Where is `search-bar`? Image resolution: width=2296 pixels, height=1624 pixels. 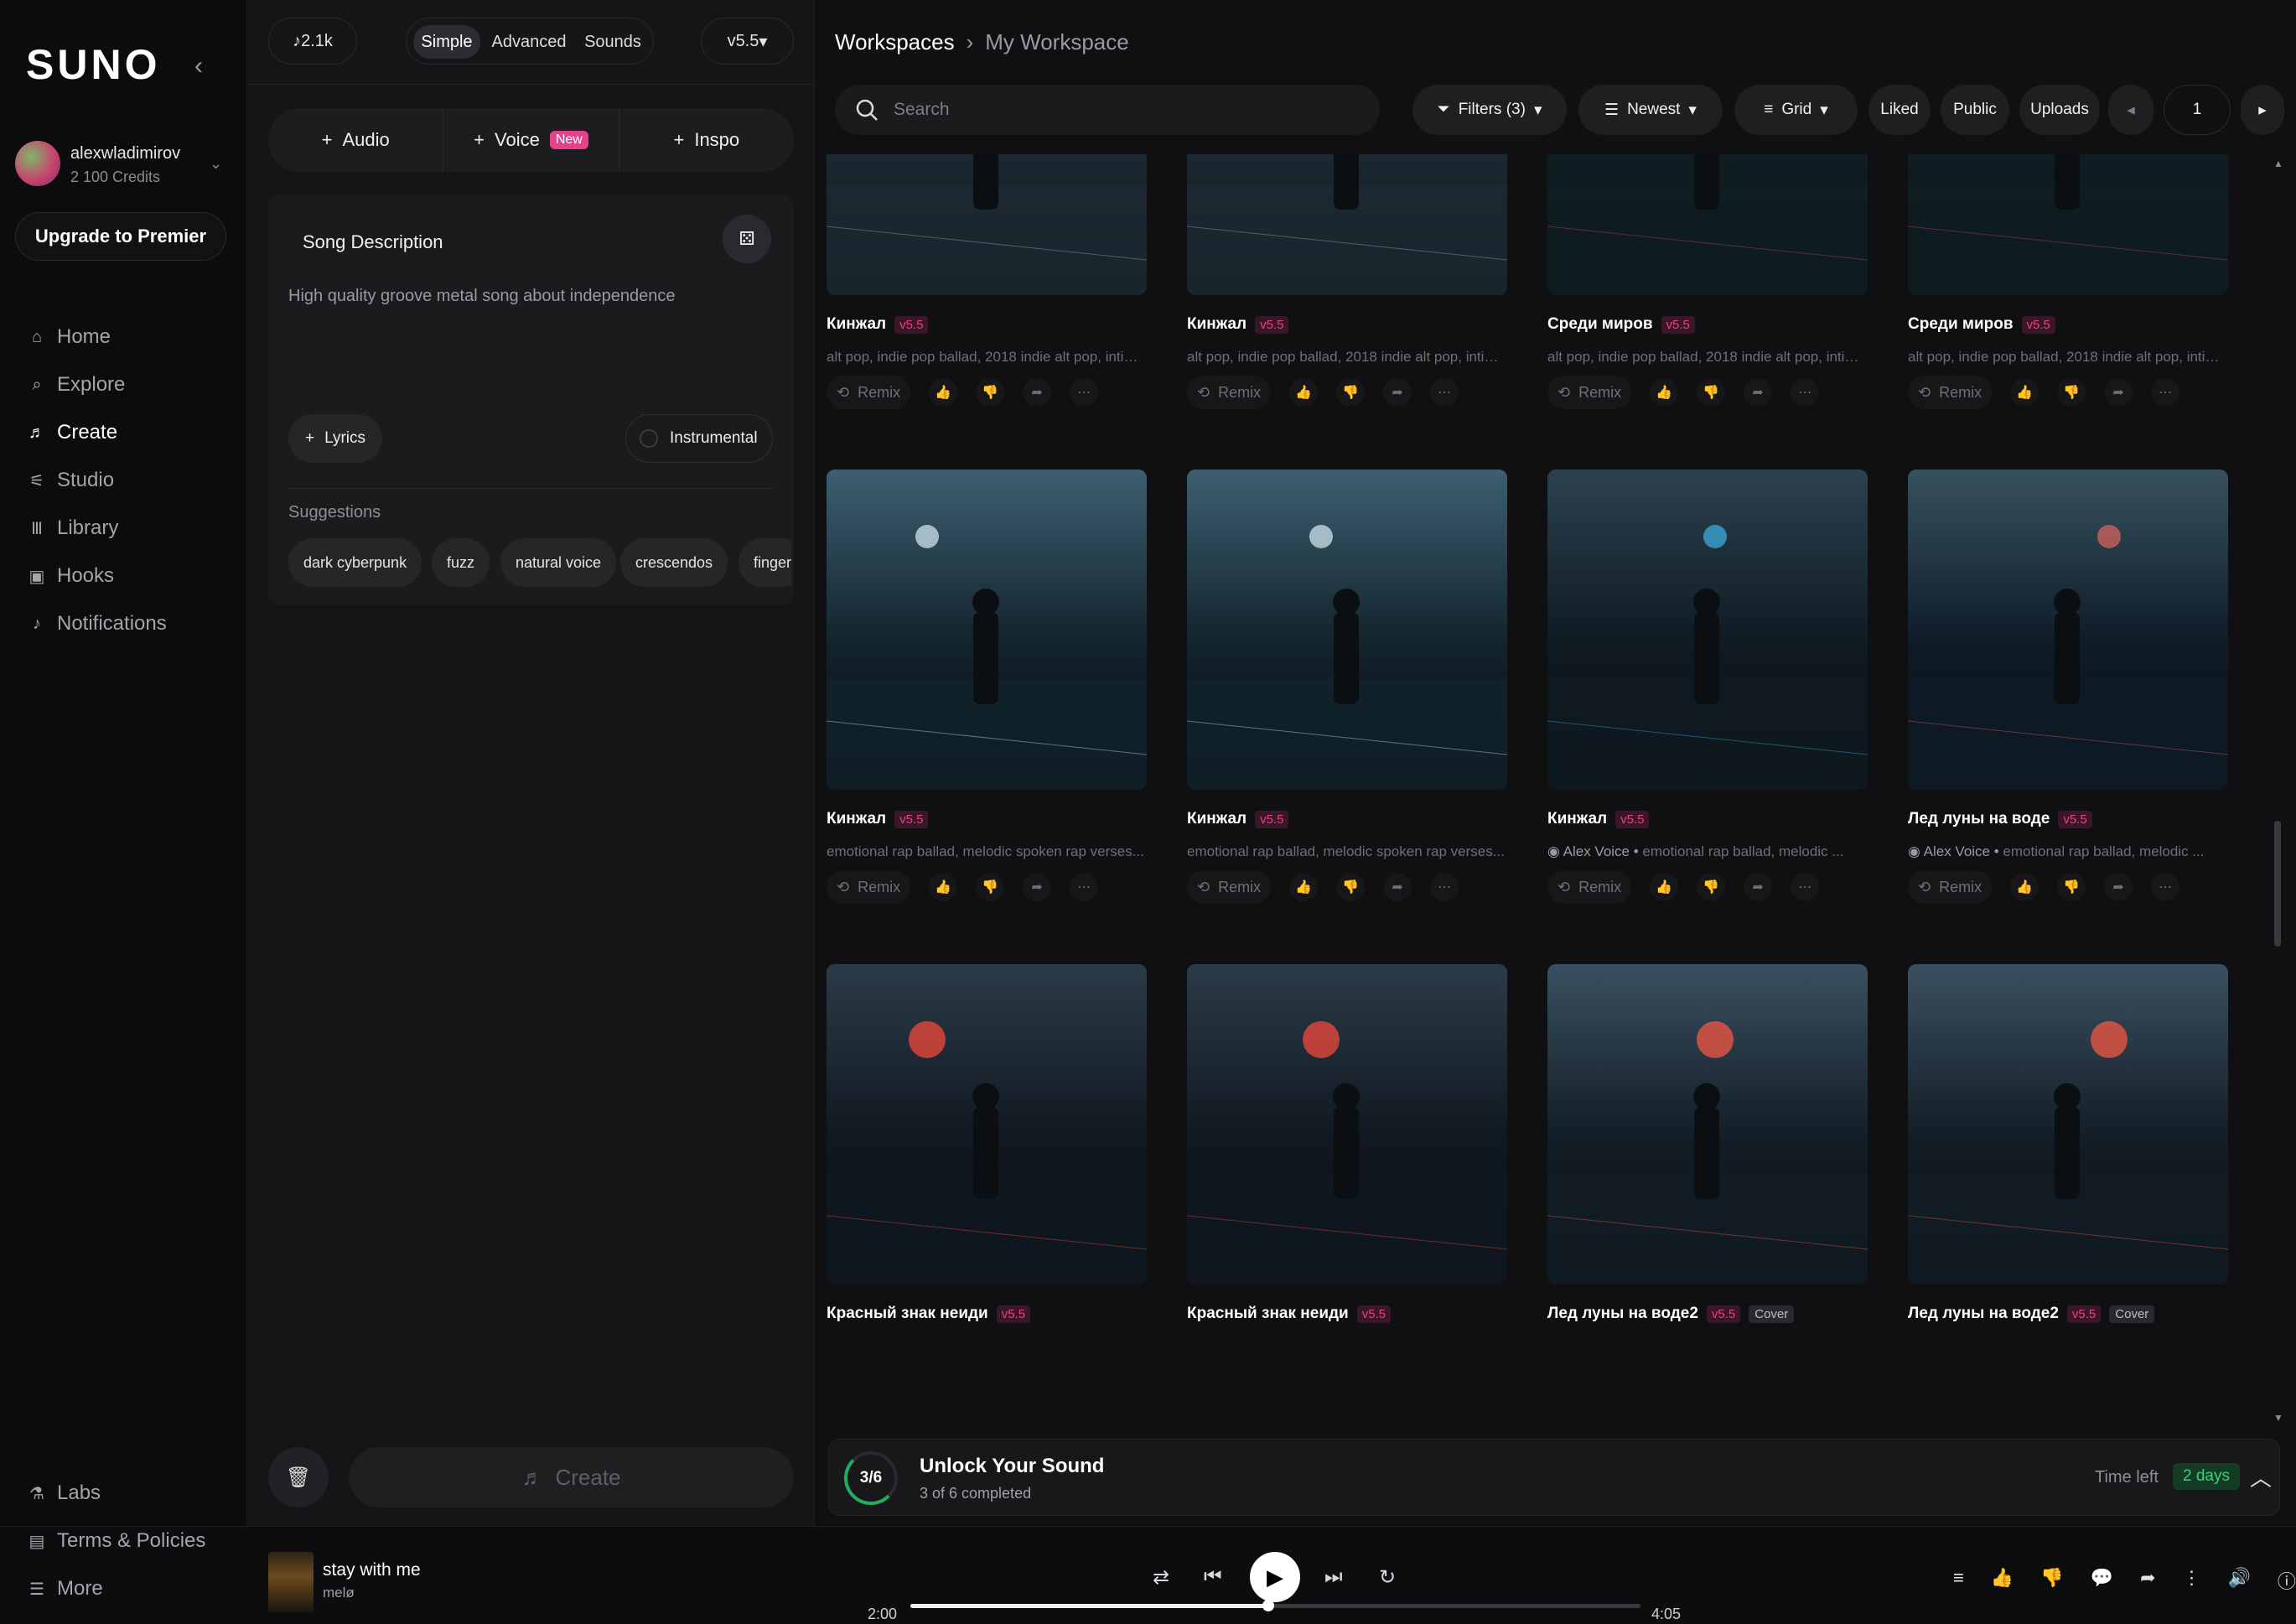 search-bar is located at coordinates (1107, 110).